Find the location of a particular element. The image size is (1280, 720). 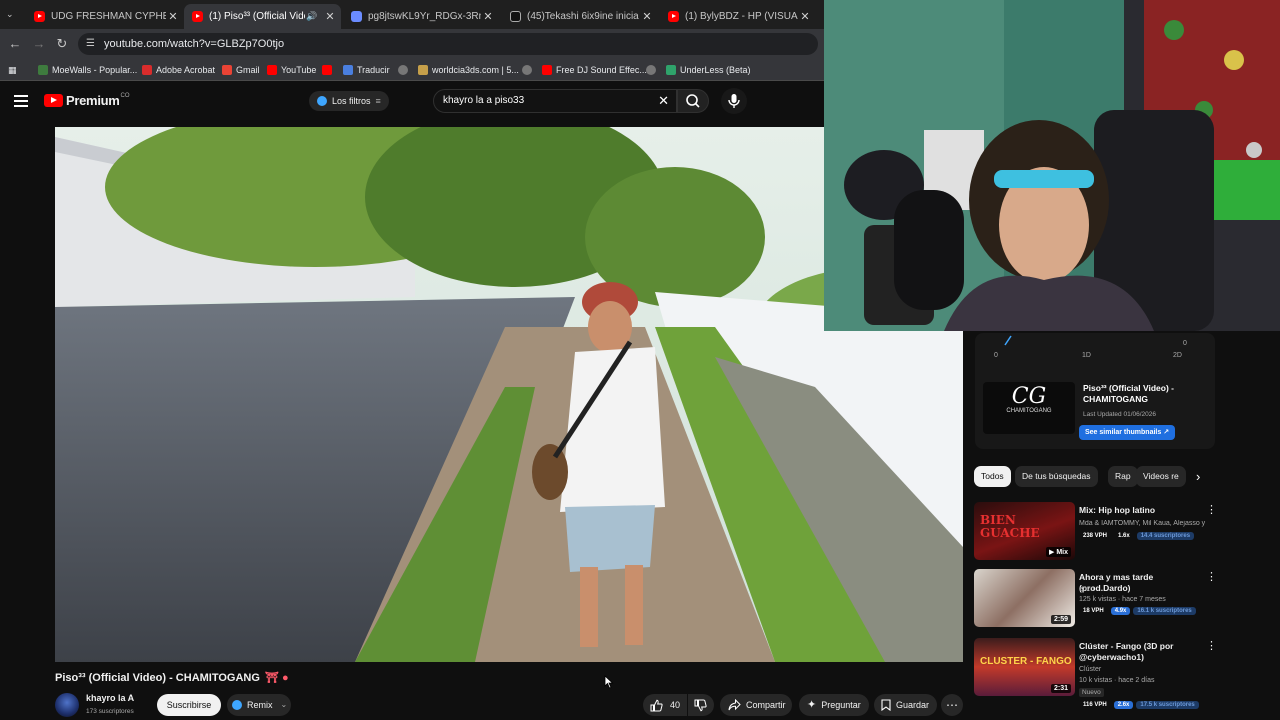

dislike-button is located at coordinates (701, 705).